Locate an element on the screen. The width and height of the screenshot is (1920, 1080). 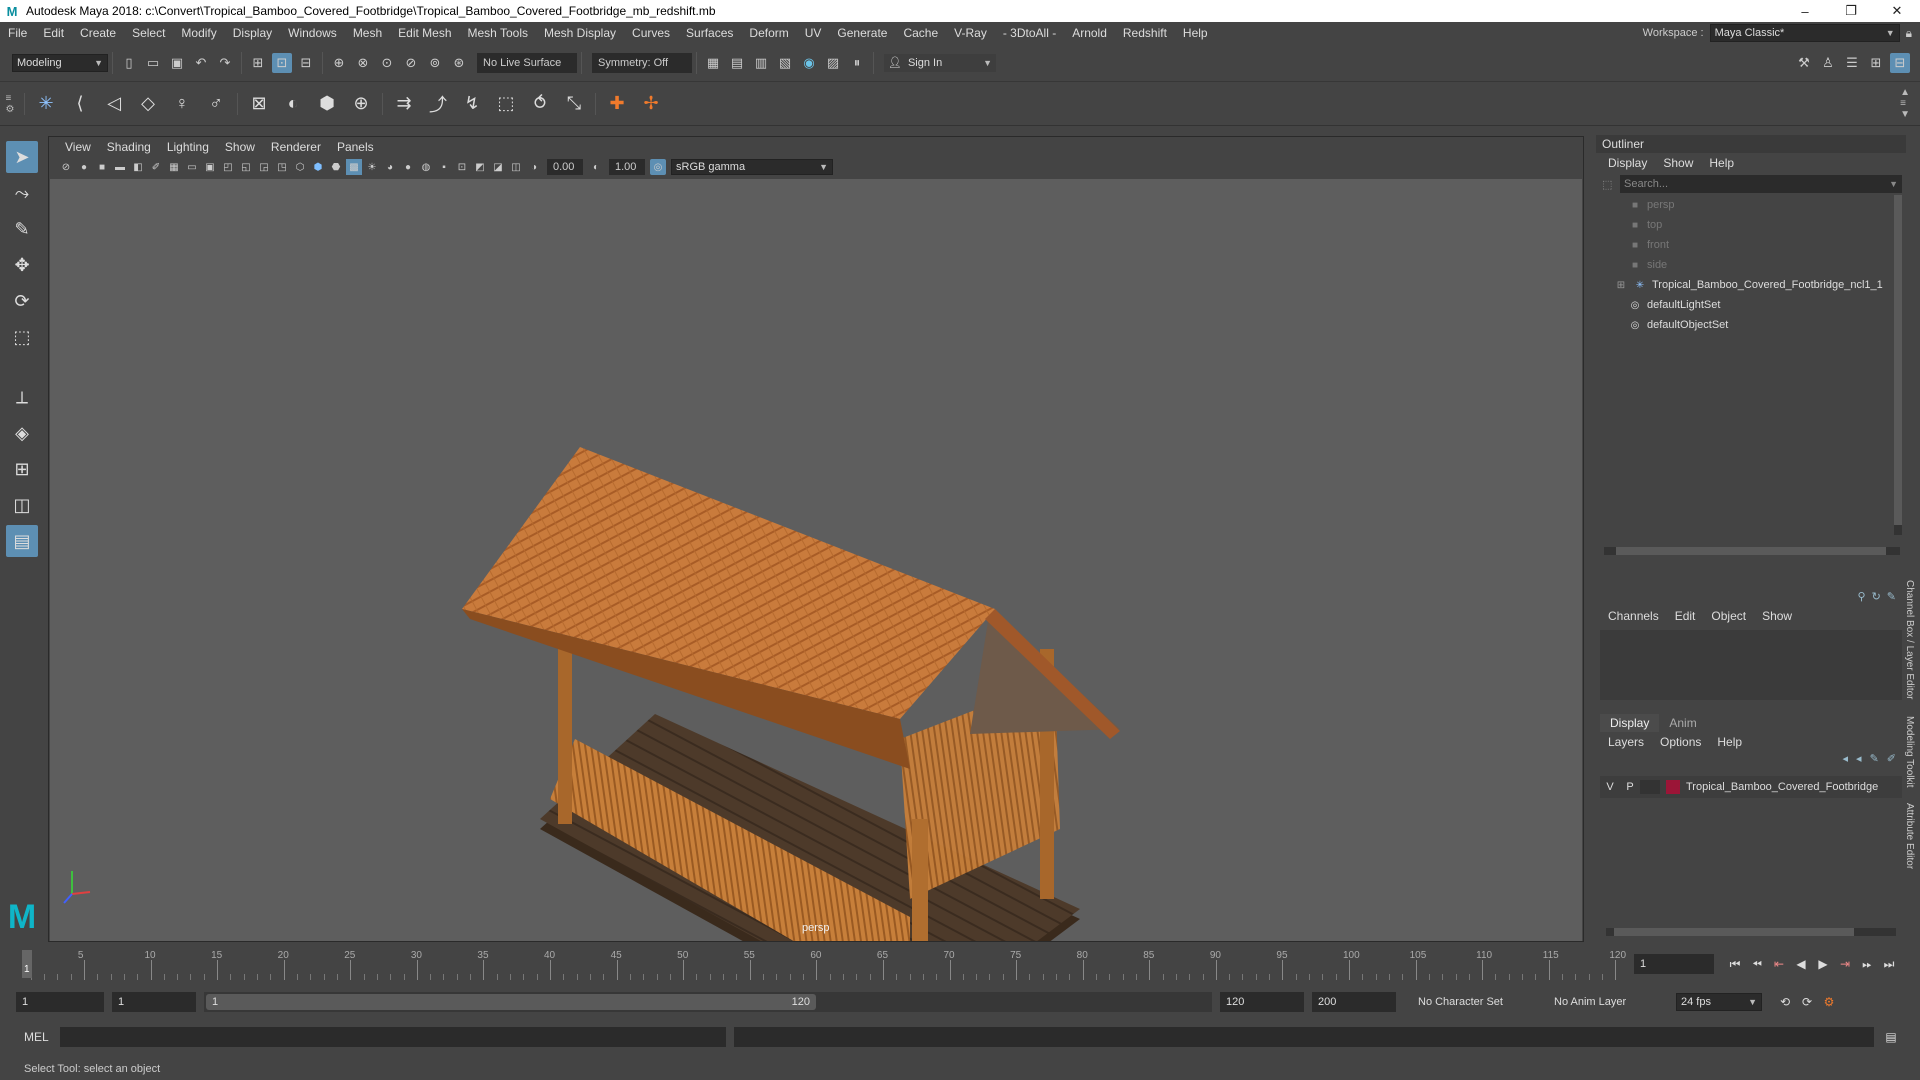
2d-pan-icon: ◧ is located at coordinates (138, 167).